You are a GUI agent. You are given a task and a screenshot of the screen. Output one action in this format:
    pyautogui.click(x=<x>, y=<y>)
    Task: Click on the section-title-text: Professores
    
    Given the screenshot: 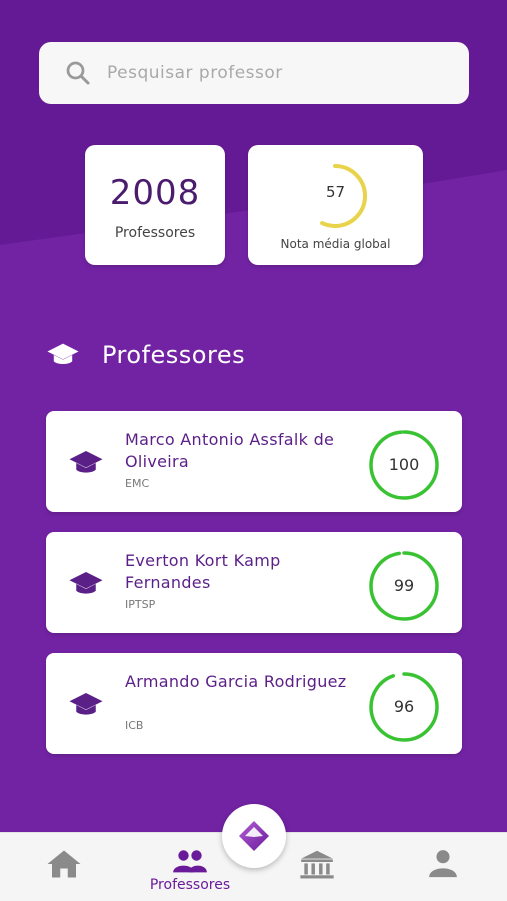 What is the action you would take?
    pyautogui.click(x=174, y=355)
    